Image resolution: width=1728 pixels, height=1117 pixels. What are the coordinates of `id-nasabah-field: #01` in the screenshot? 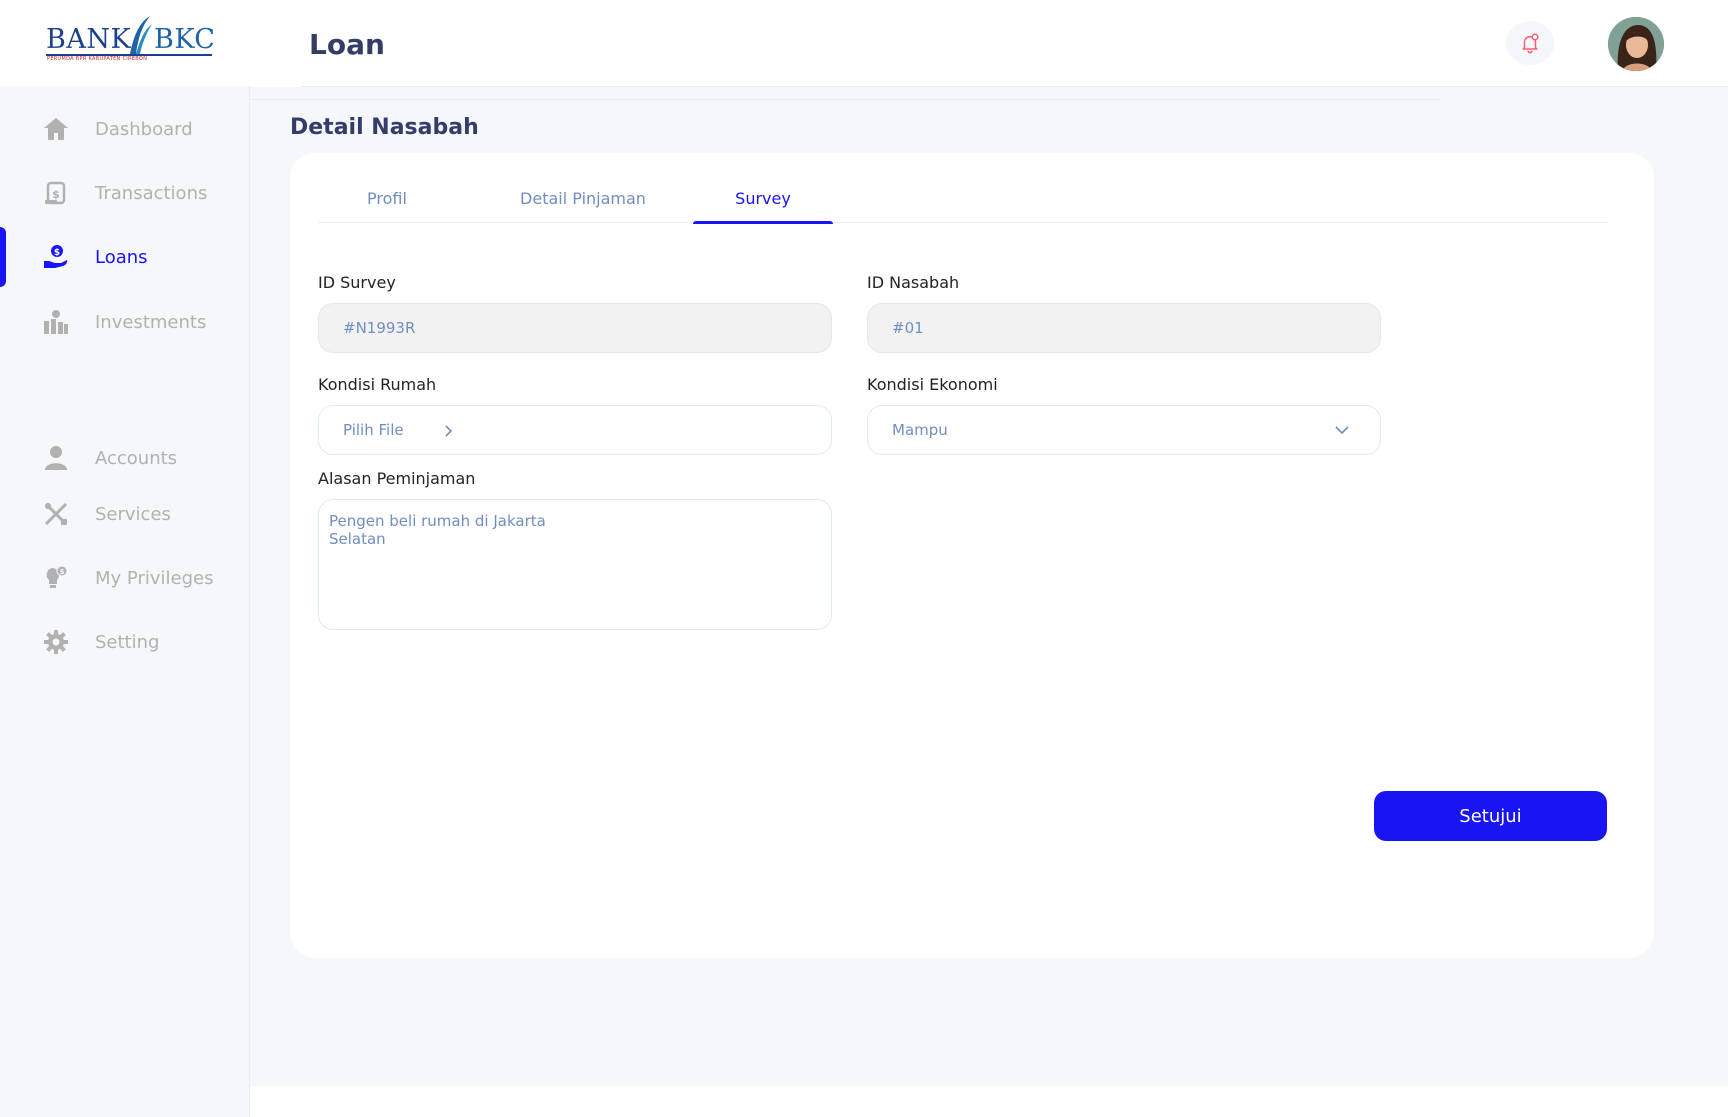 It's located at (1124, 328).